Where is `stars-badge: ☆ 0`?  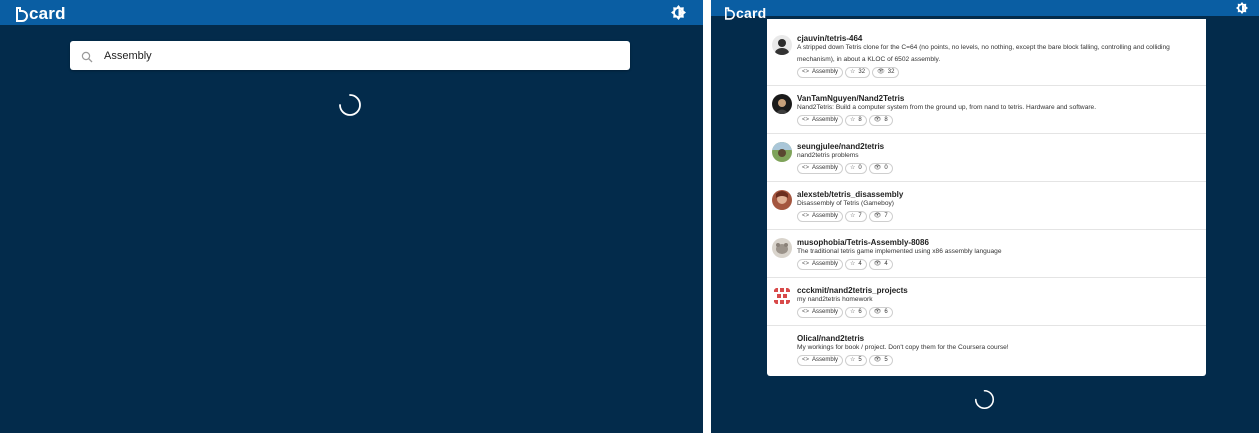
stars-badge: ☆ 0 is located at coordinates (856, 168).